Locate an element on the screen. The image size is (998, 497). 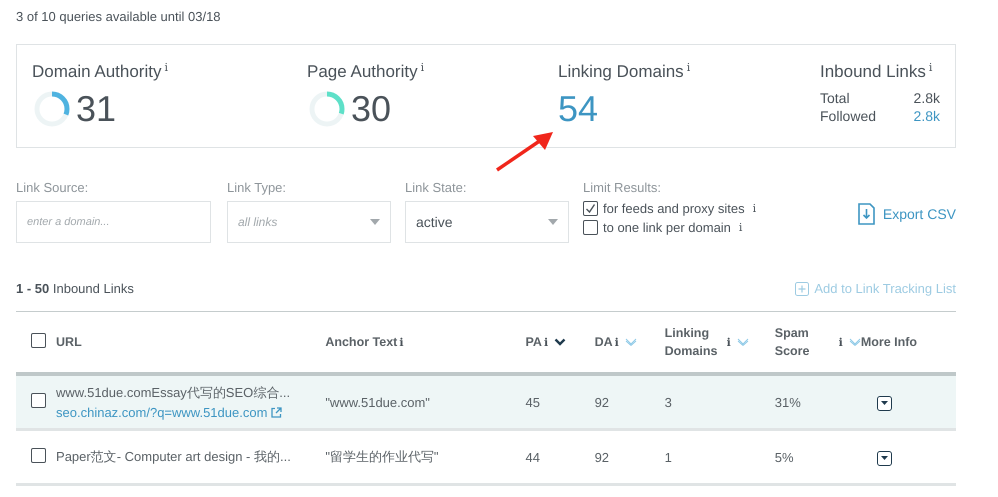
anchor-text: "www.51due.com" is located at coordinates (377, 402).